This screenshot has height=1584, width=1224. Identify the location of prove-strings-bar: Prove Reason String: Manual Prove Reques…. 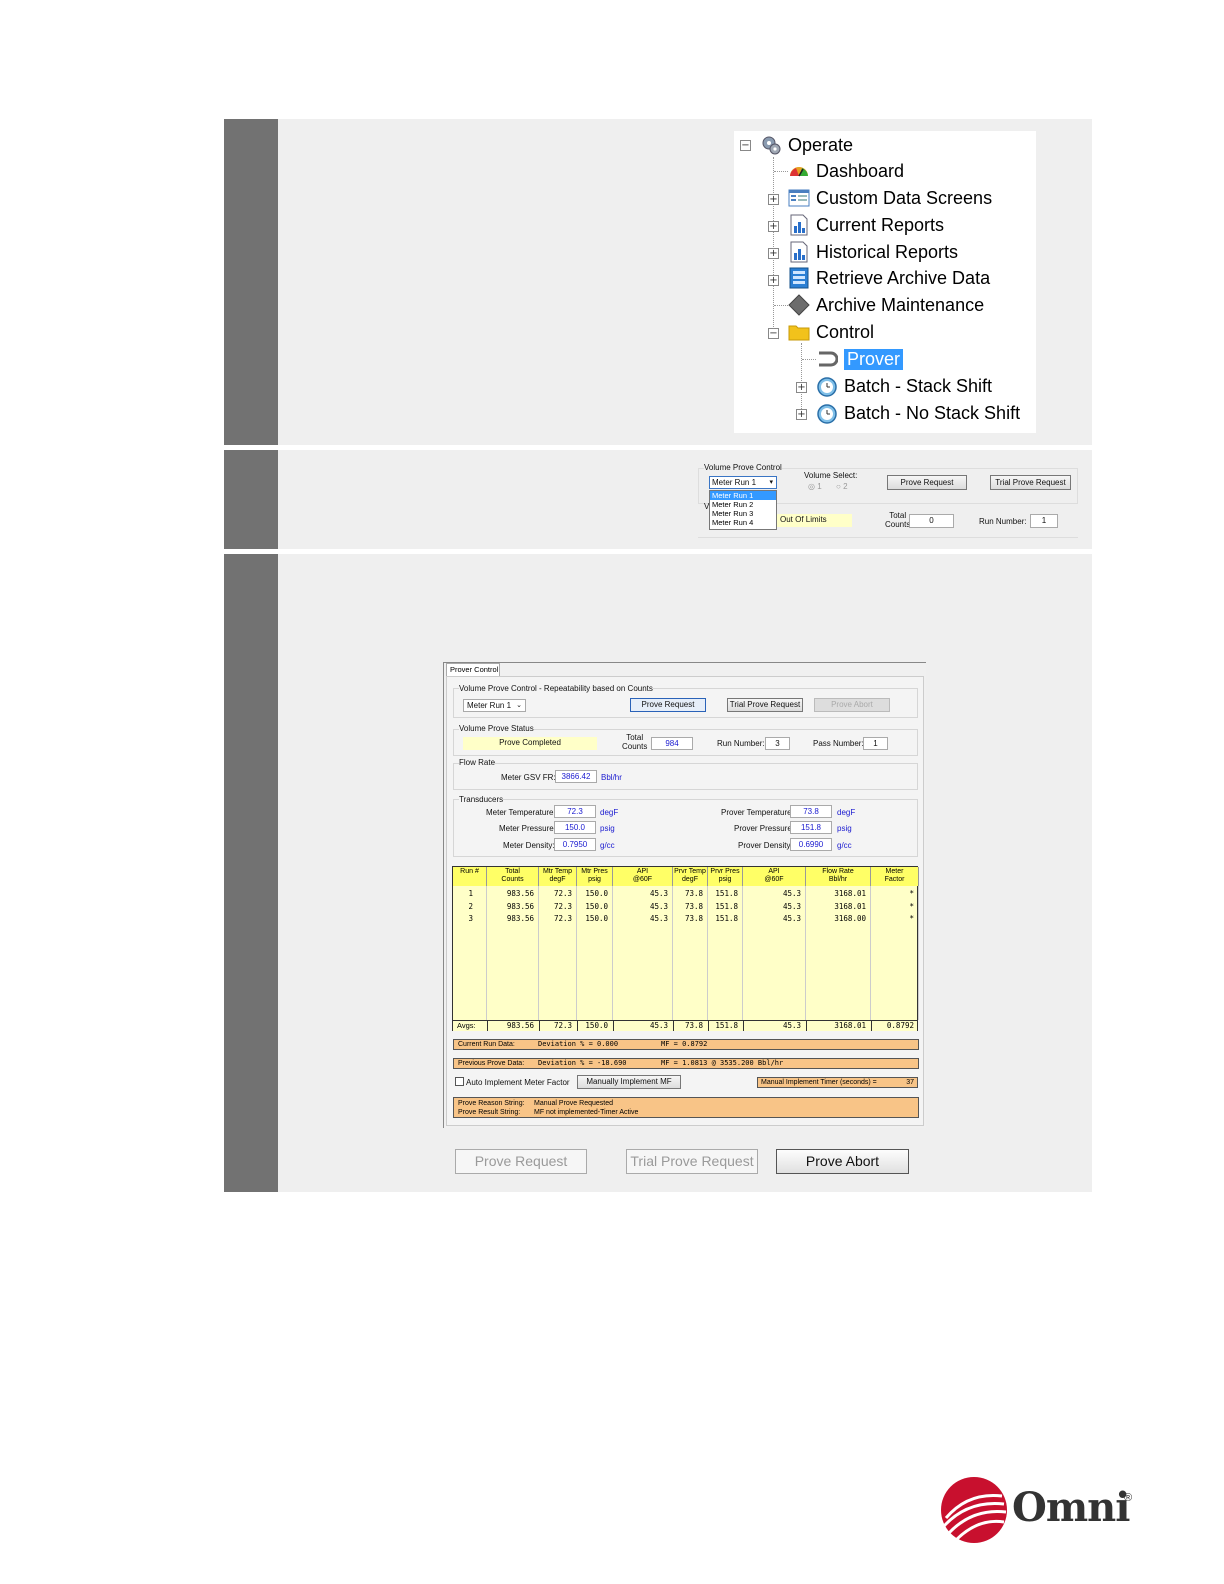
(686, 1107).